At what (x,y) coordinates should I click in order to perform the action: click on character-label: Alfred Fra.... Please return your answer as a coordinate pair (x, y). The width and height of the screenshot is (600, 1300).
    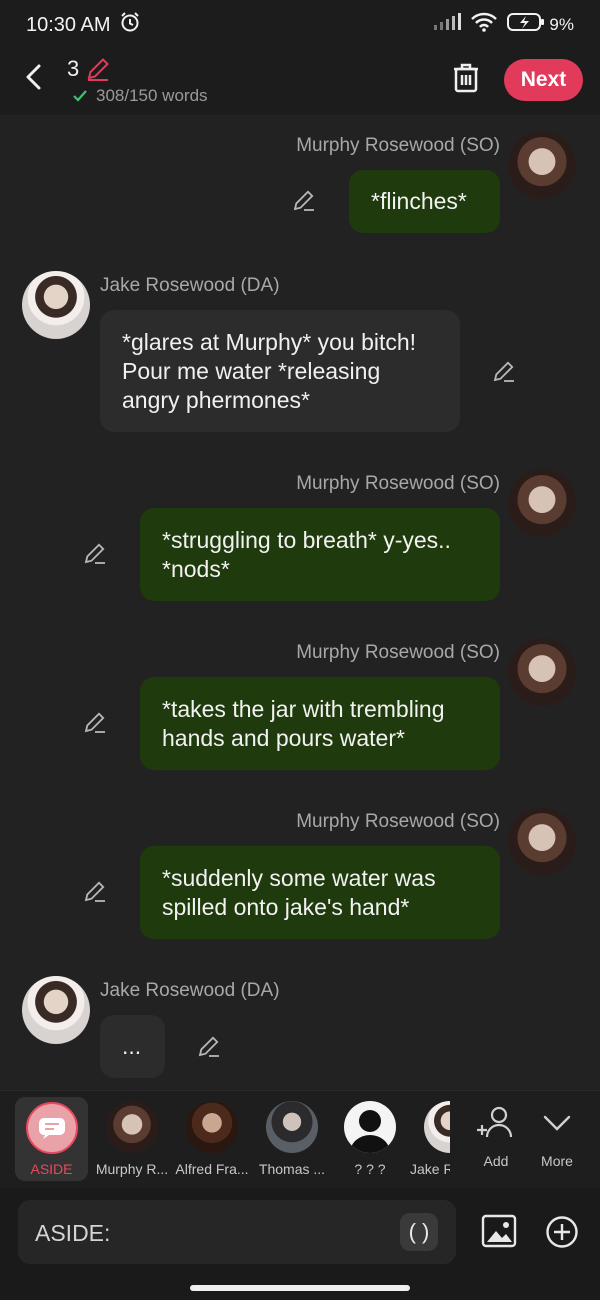
    Looking at the image, I should click on (212, 1169).